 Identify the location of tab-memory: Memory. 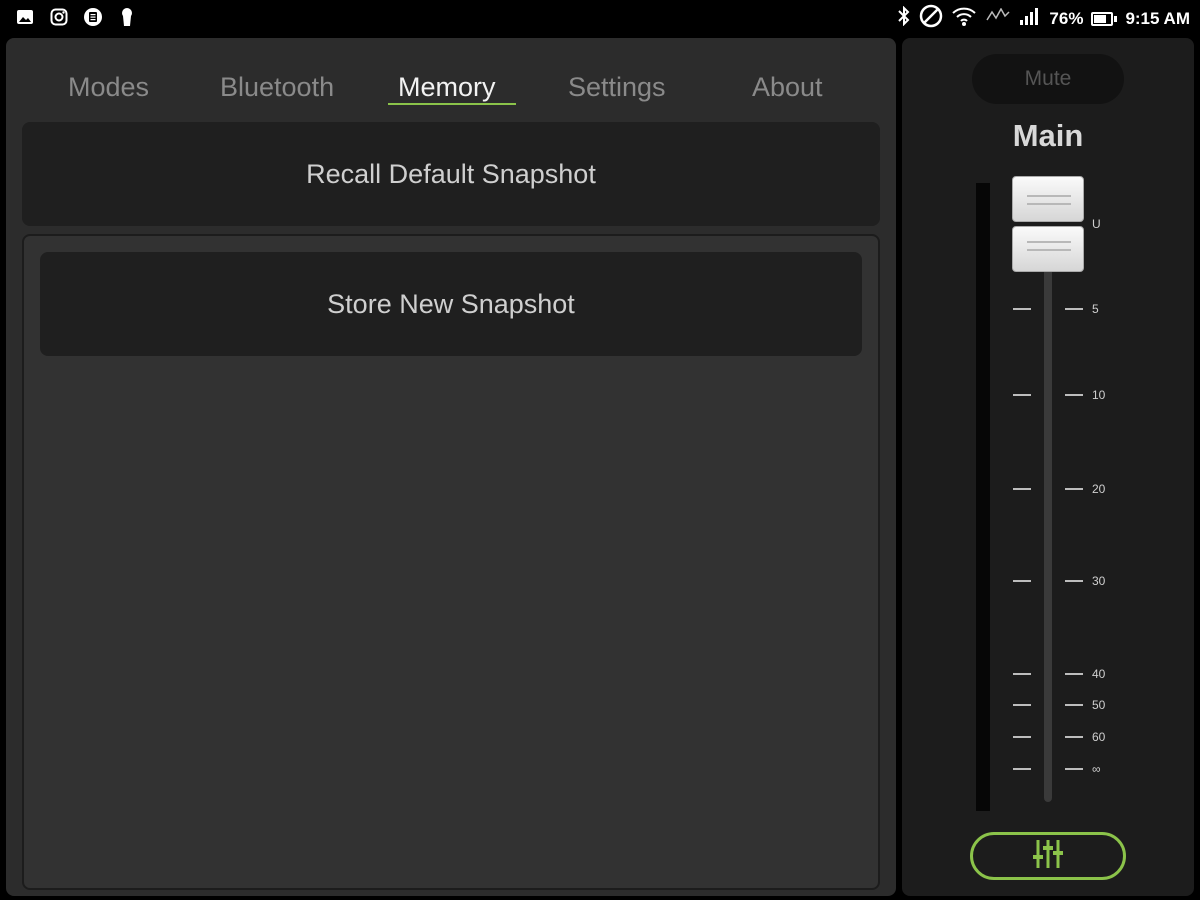
(447, 87).